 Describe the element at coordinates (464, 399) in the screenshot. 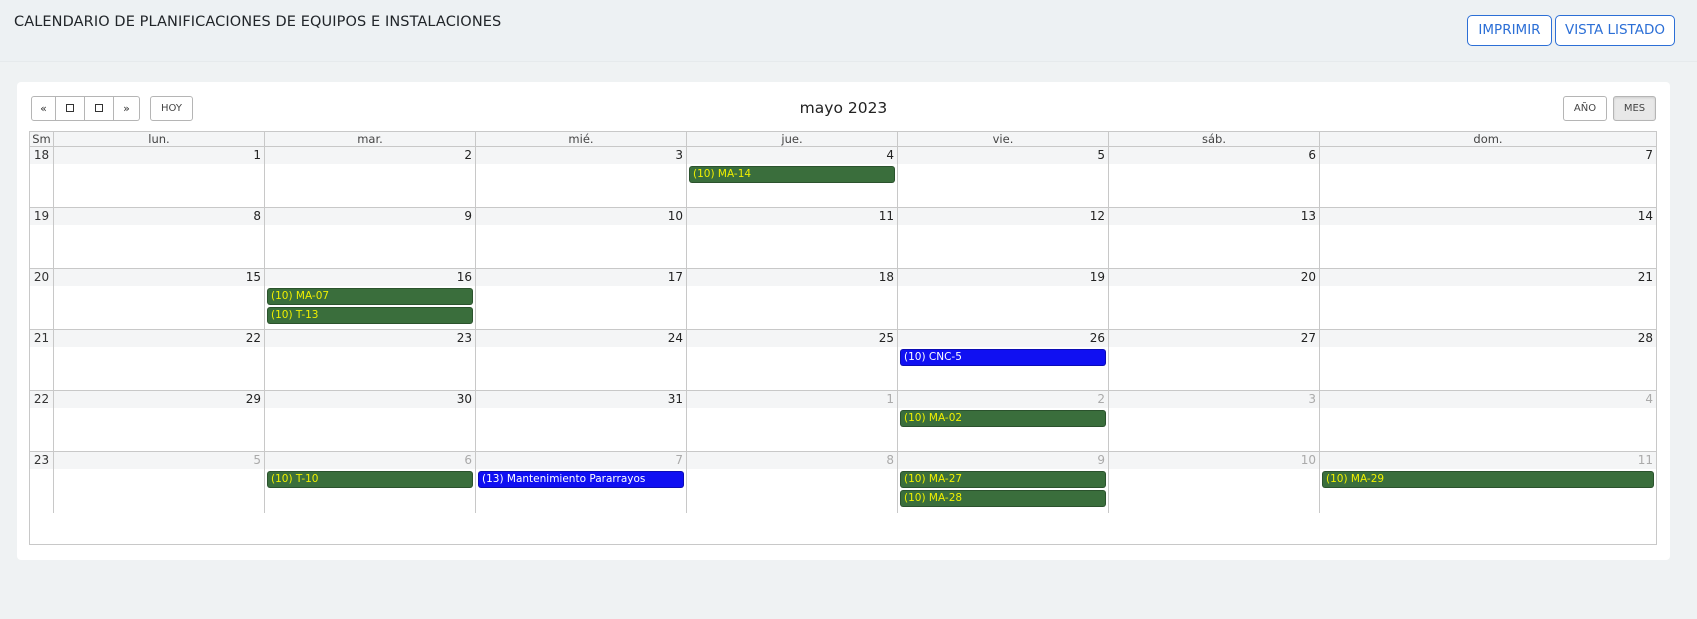

I see `day-number: 30` at that location.